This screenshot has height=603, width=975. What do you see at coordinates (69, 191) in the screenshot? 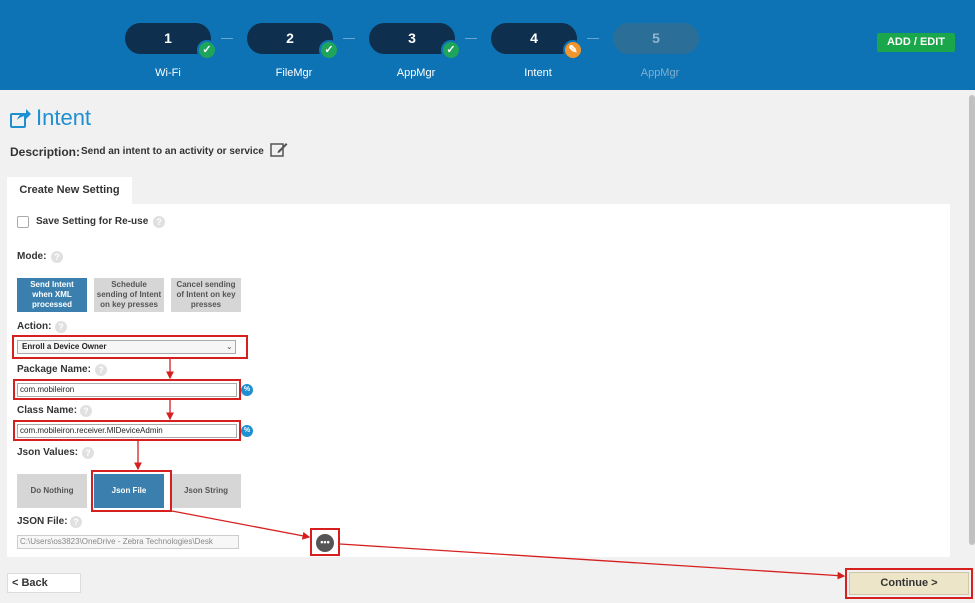
I see `tab-create-new-setting: Create New Setting` at bounding box center [69, 191].